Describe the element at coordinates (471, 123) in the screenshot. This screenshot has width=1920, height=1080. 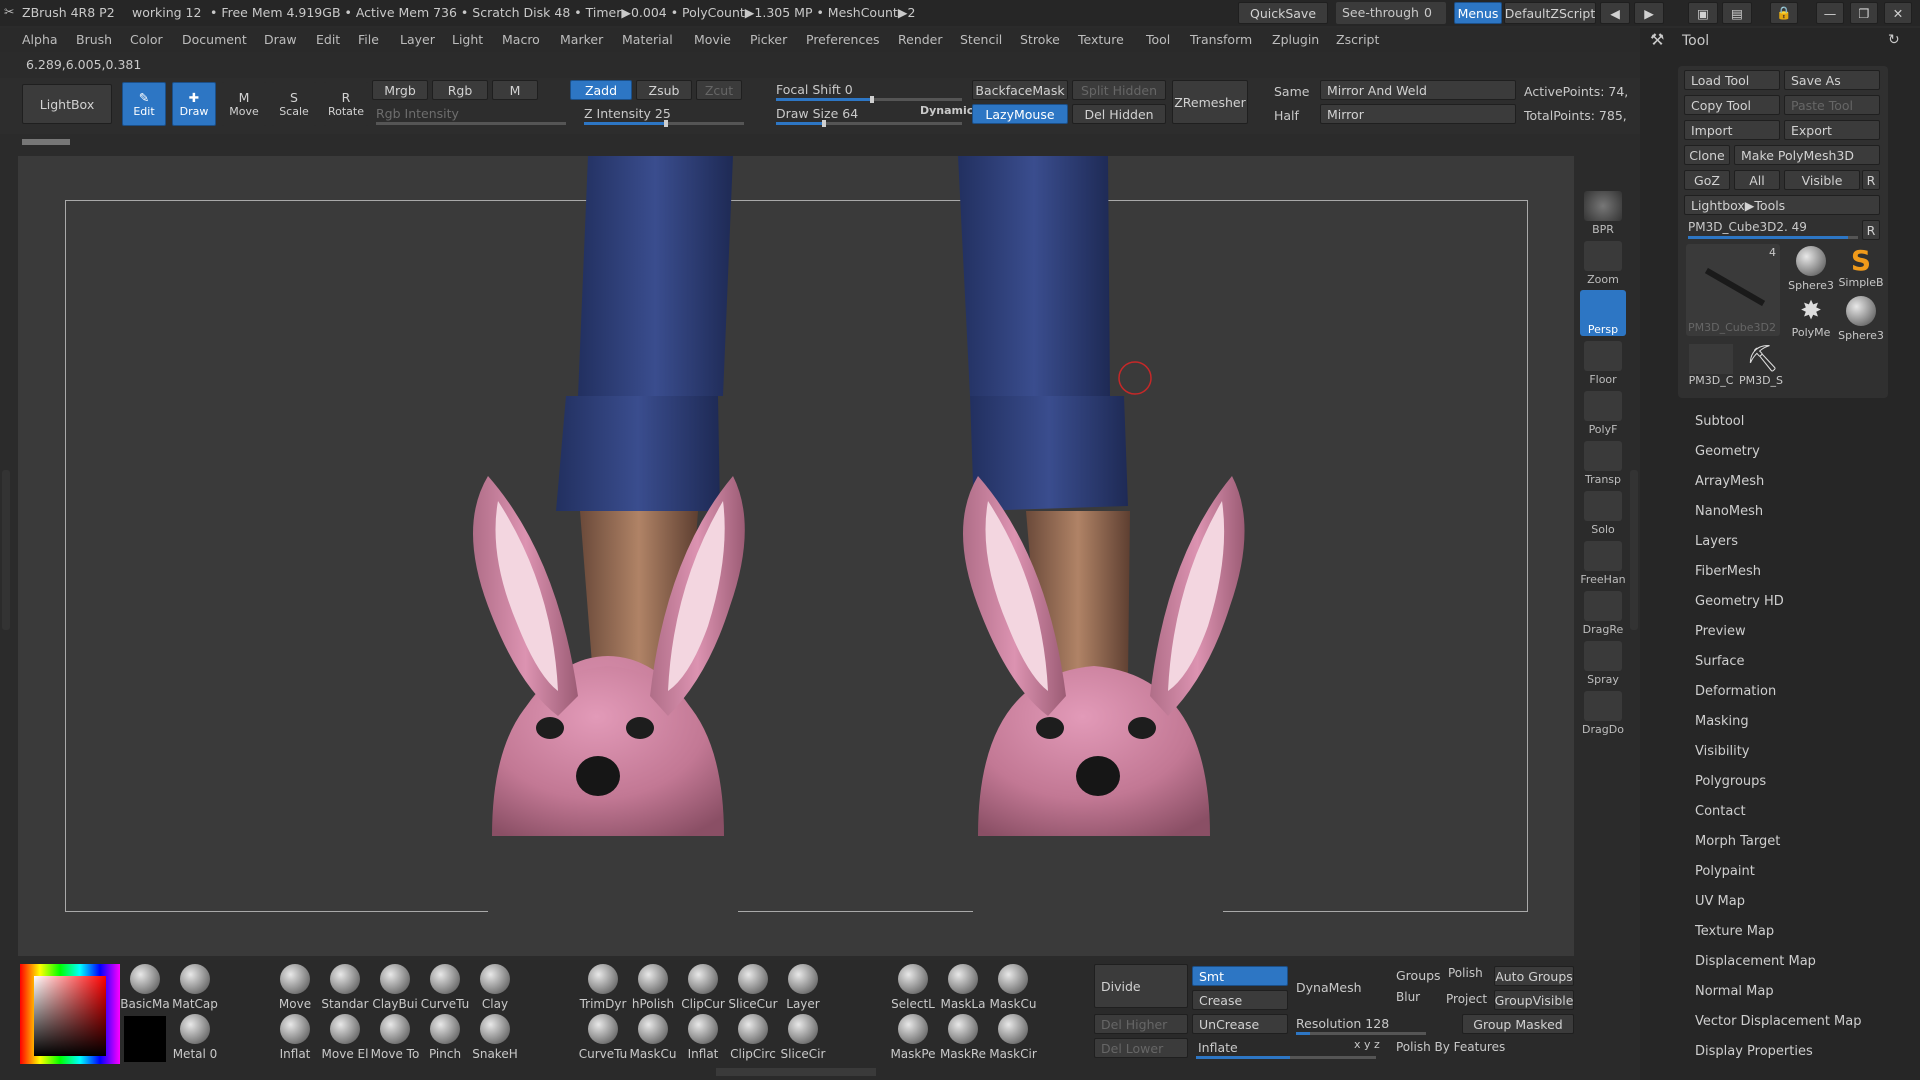
I see `rgb-intensity-slider` at that location.